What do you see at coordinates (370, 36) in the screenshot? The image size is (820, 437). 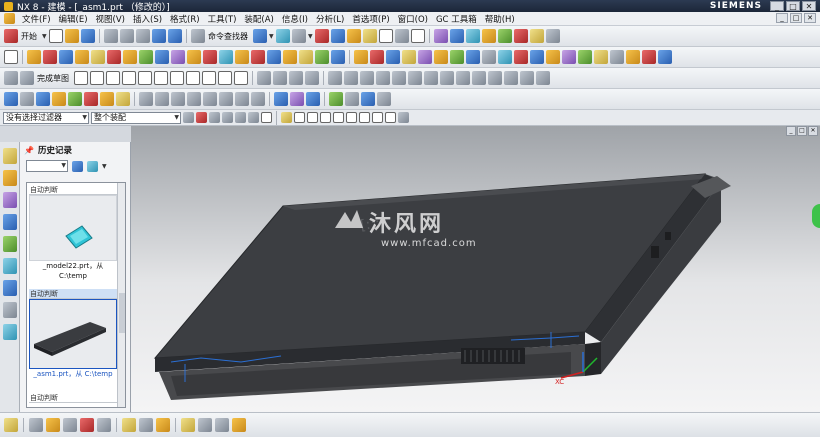 I see `perspective-icon` at bounding box center [370, 36].